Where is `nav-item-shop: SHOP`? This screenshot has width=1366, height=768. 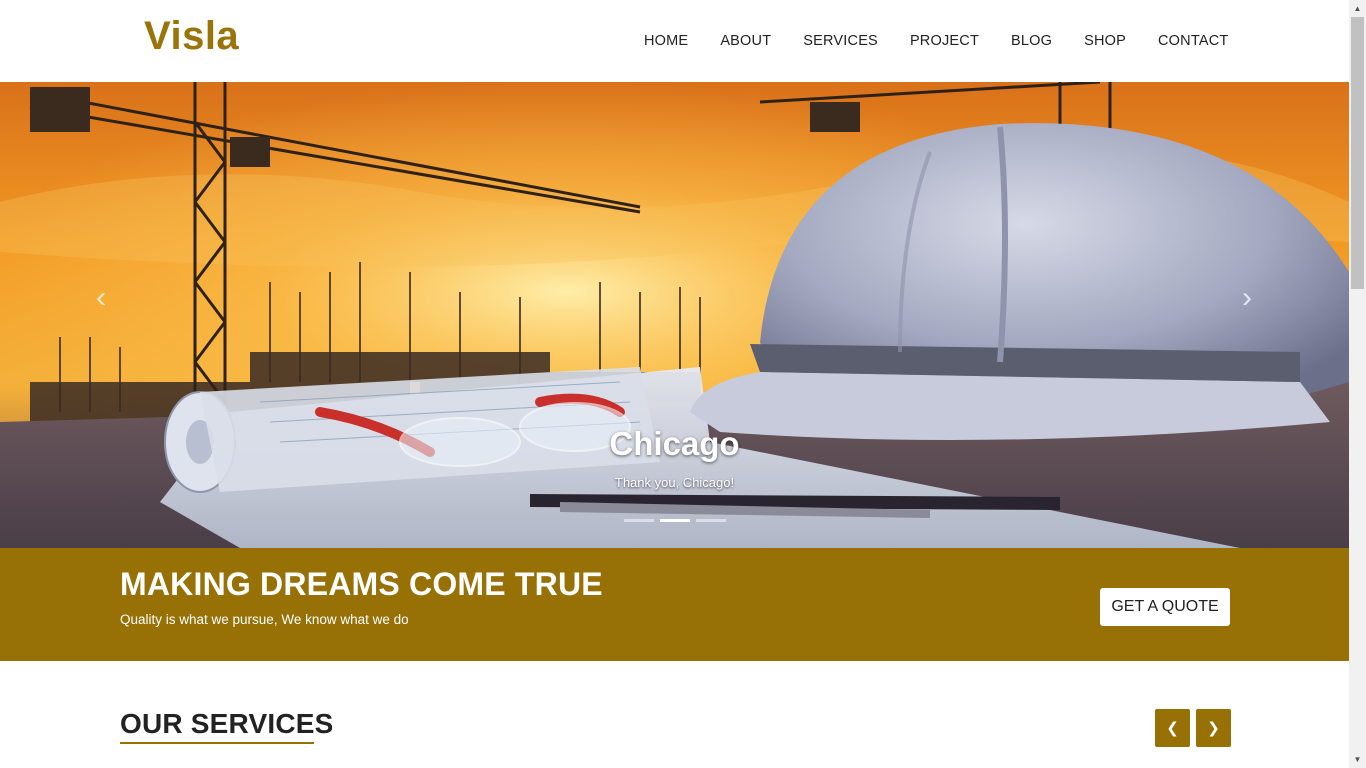
nav-item-shop: SHOP is located at coordinates (1105, 41).